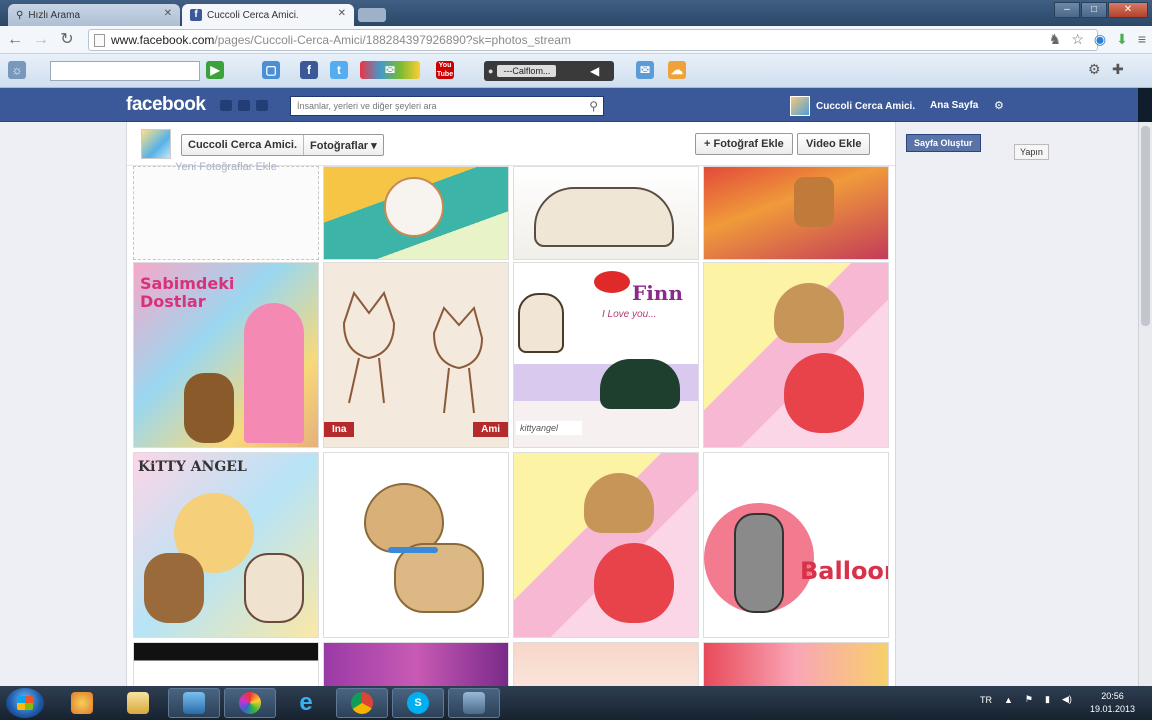  What do you see at coordinates (226, 545) in the screenshot?
I see `photo-thumbnail: KiTTY ANGEL` at bounding box center [226, 545].